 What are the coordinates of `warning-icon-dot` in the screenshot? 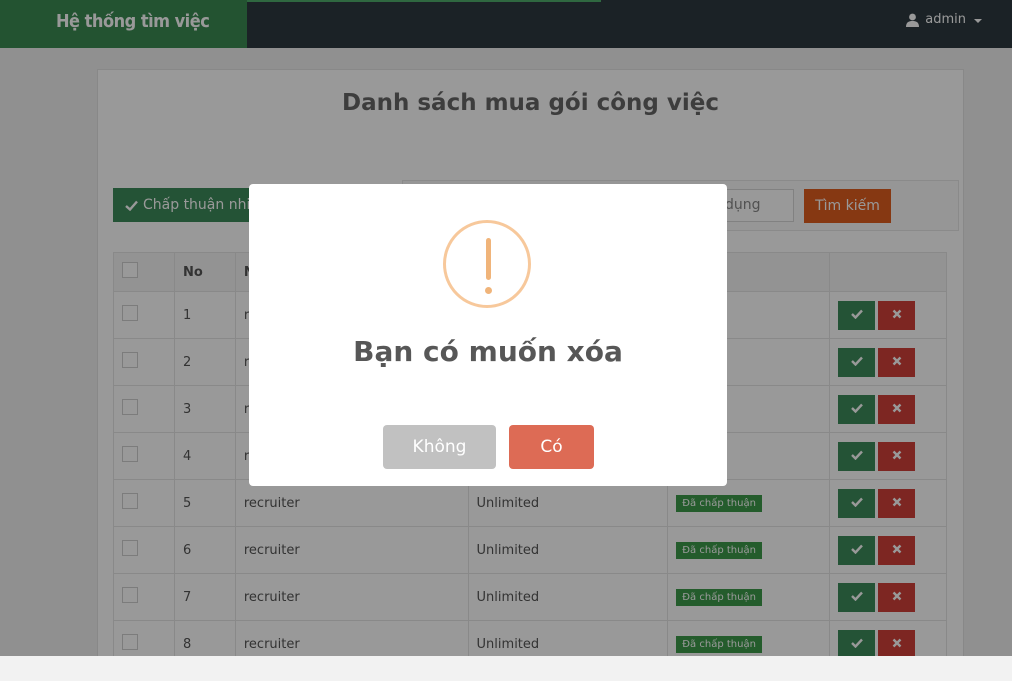 It's located at (488, 290).